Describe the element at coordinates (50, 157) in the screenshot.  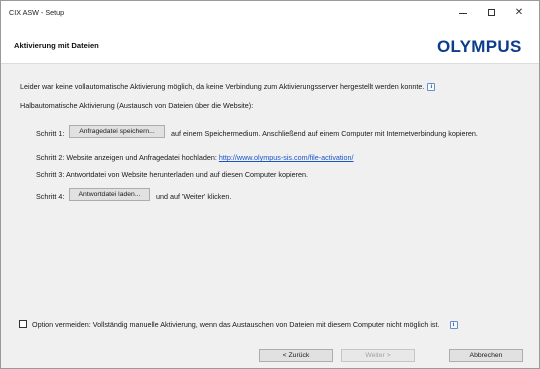
I see `step-2-label: Schritt 2:` at that location.